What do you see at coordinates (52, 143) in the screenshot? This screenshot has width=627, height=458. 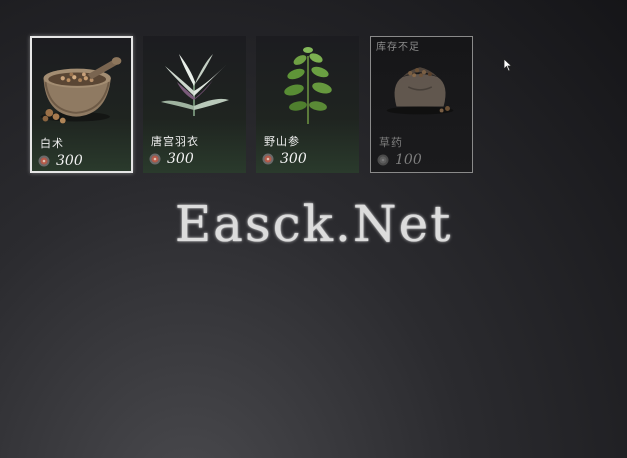 I see `item-name: 白术` at bounding box center [52, 143].